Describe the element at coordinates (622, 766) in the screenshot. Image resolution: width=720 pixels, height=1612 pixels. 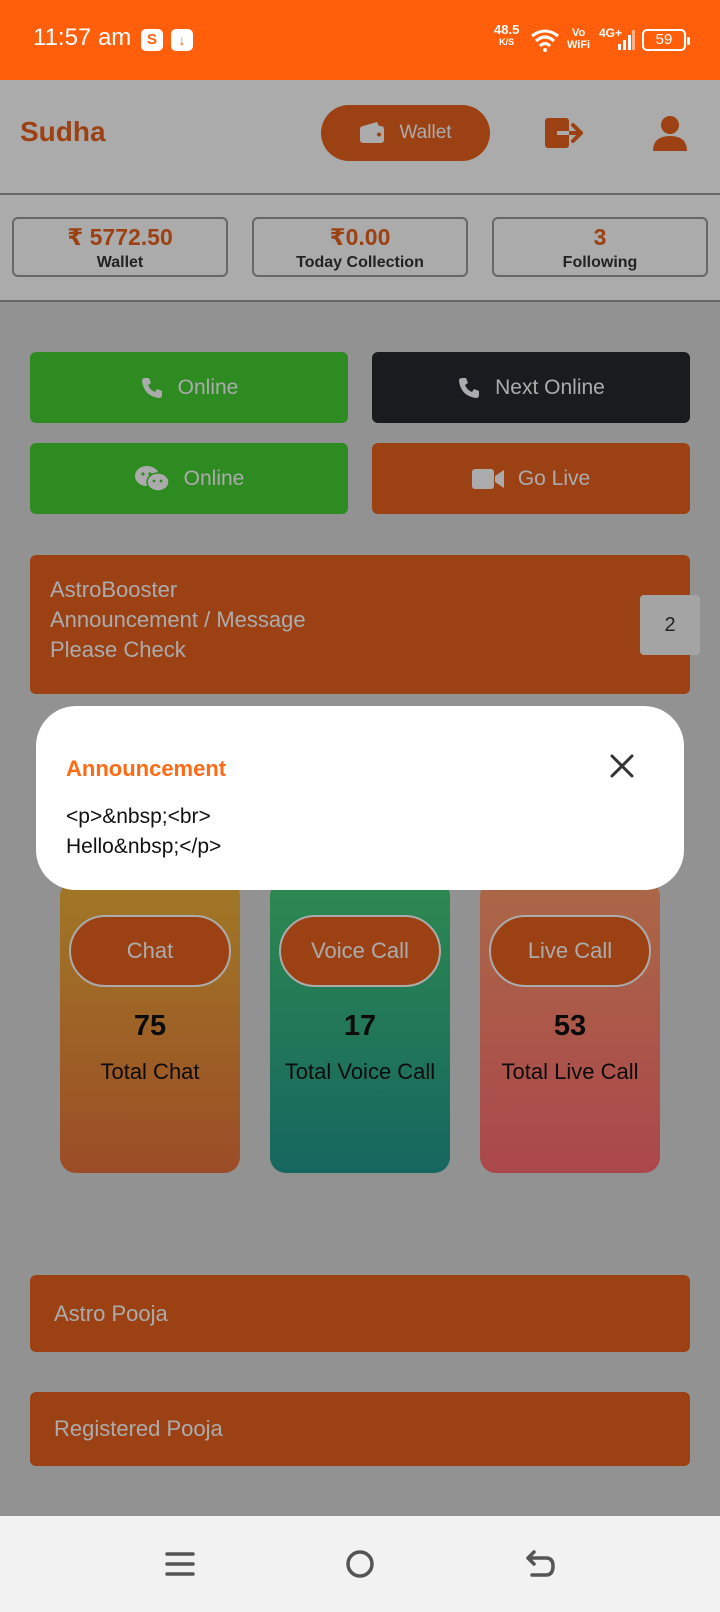
I see `close-icon` at that location.